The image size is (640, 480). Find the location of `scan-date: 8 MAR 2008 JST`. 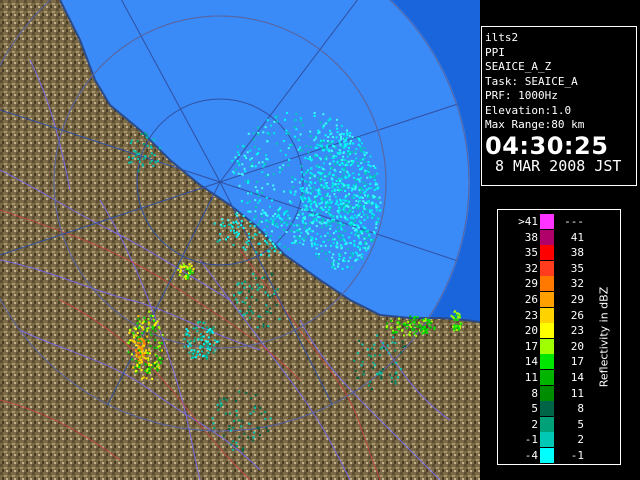

scan-date: 8 MAR 2008 JST is located at coordinates (558, 165).